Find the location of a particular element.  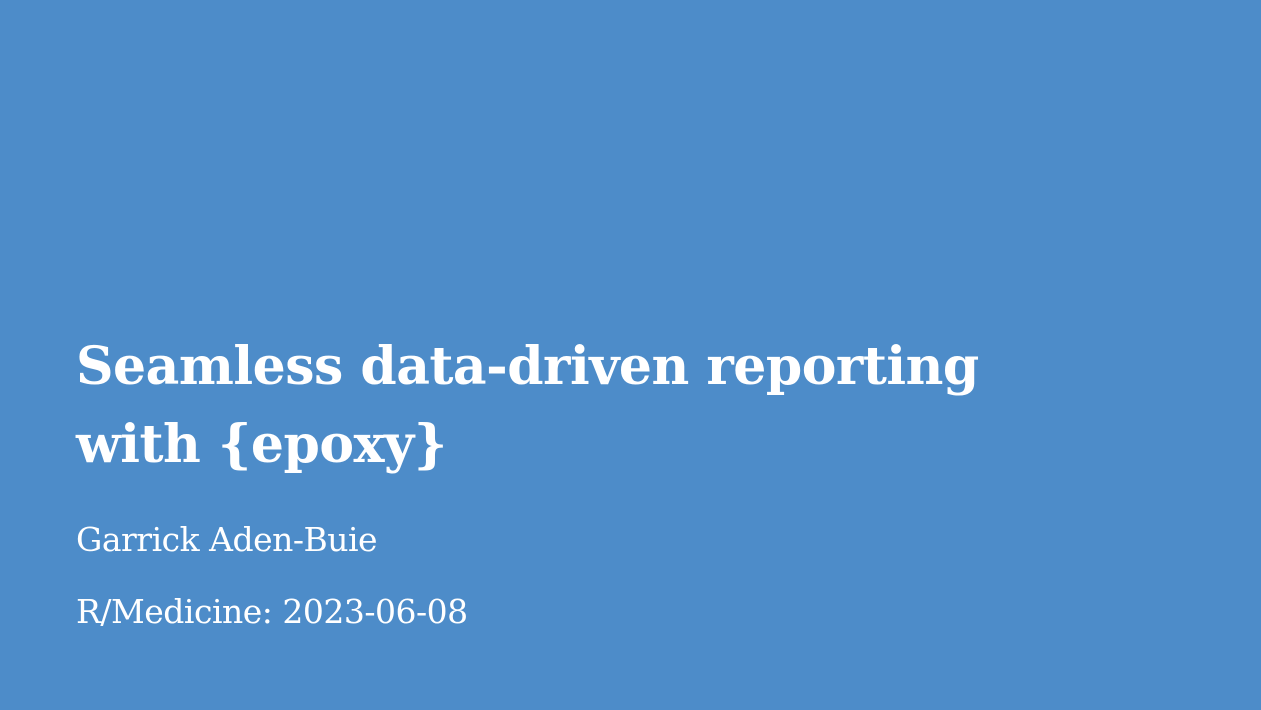

slide-title-line-2: with {epoxy} is located at coordinates (261, 444).